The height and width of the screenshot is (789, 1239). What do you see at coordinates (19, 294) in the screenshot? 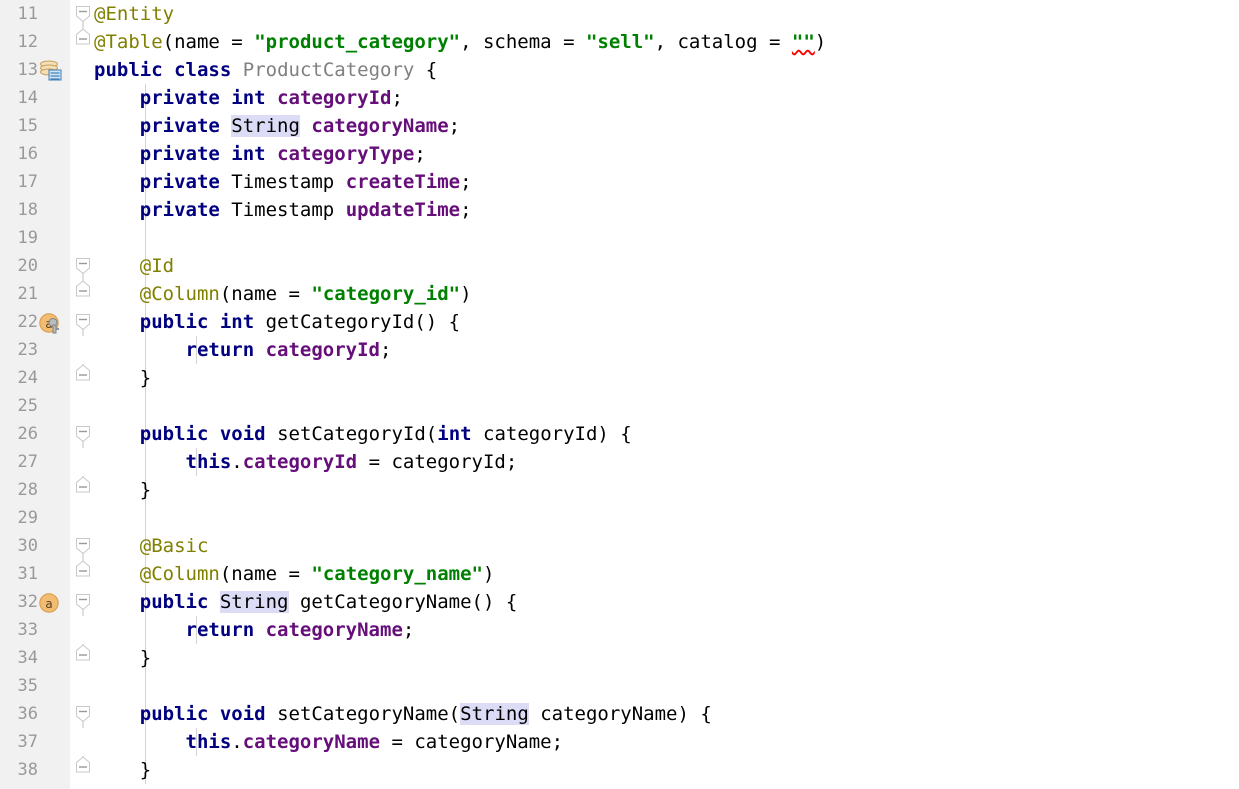
I see `line-number: 21` at bounding box center [19, 294].